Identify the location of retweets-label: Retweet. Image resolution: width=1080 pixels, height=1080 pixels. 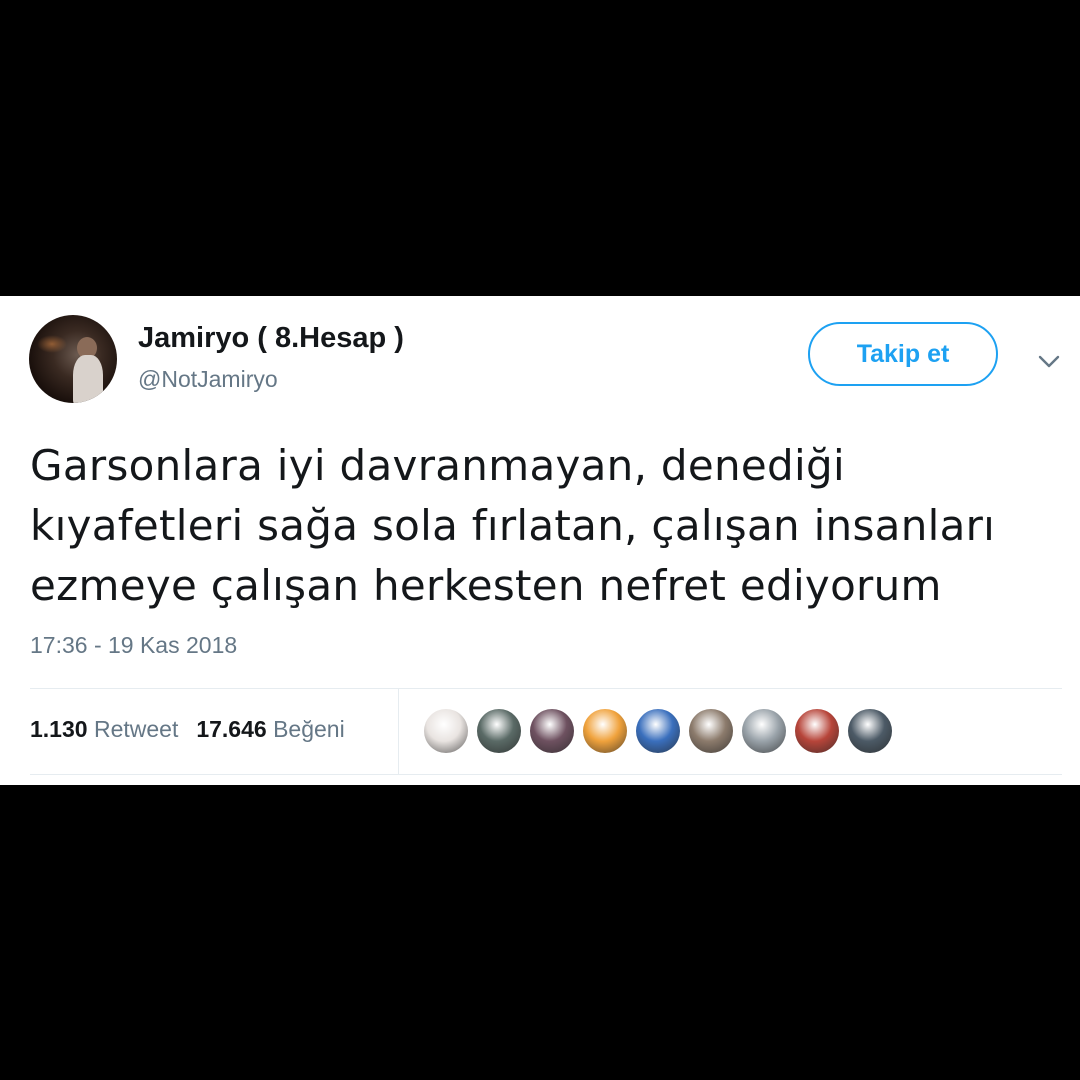
(136, 729).